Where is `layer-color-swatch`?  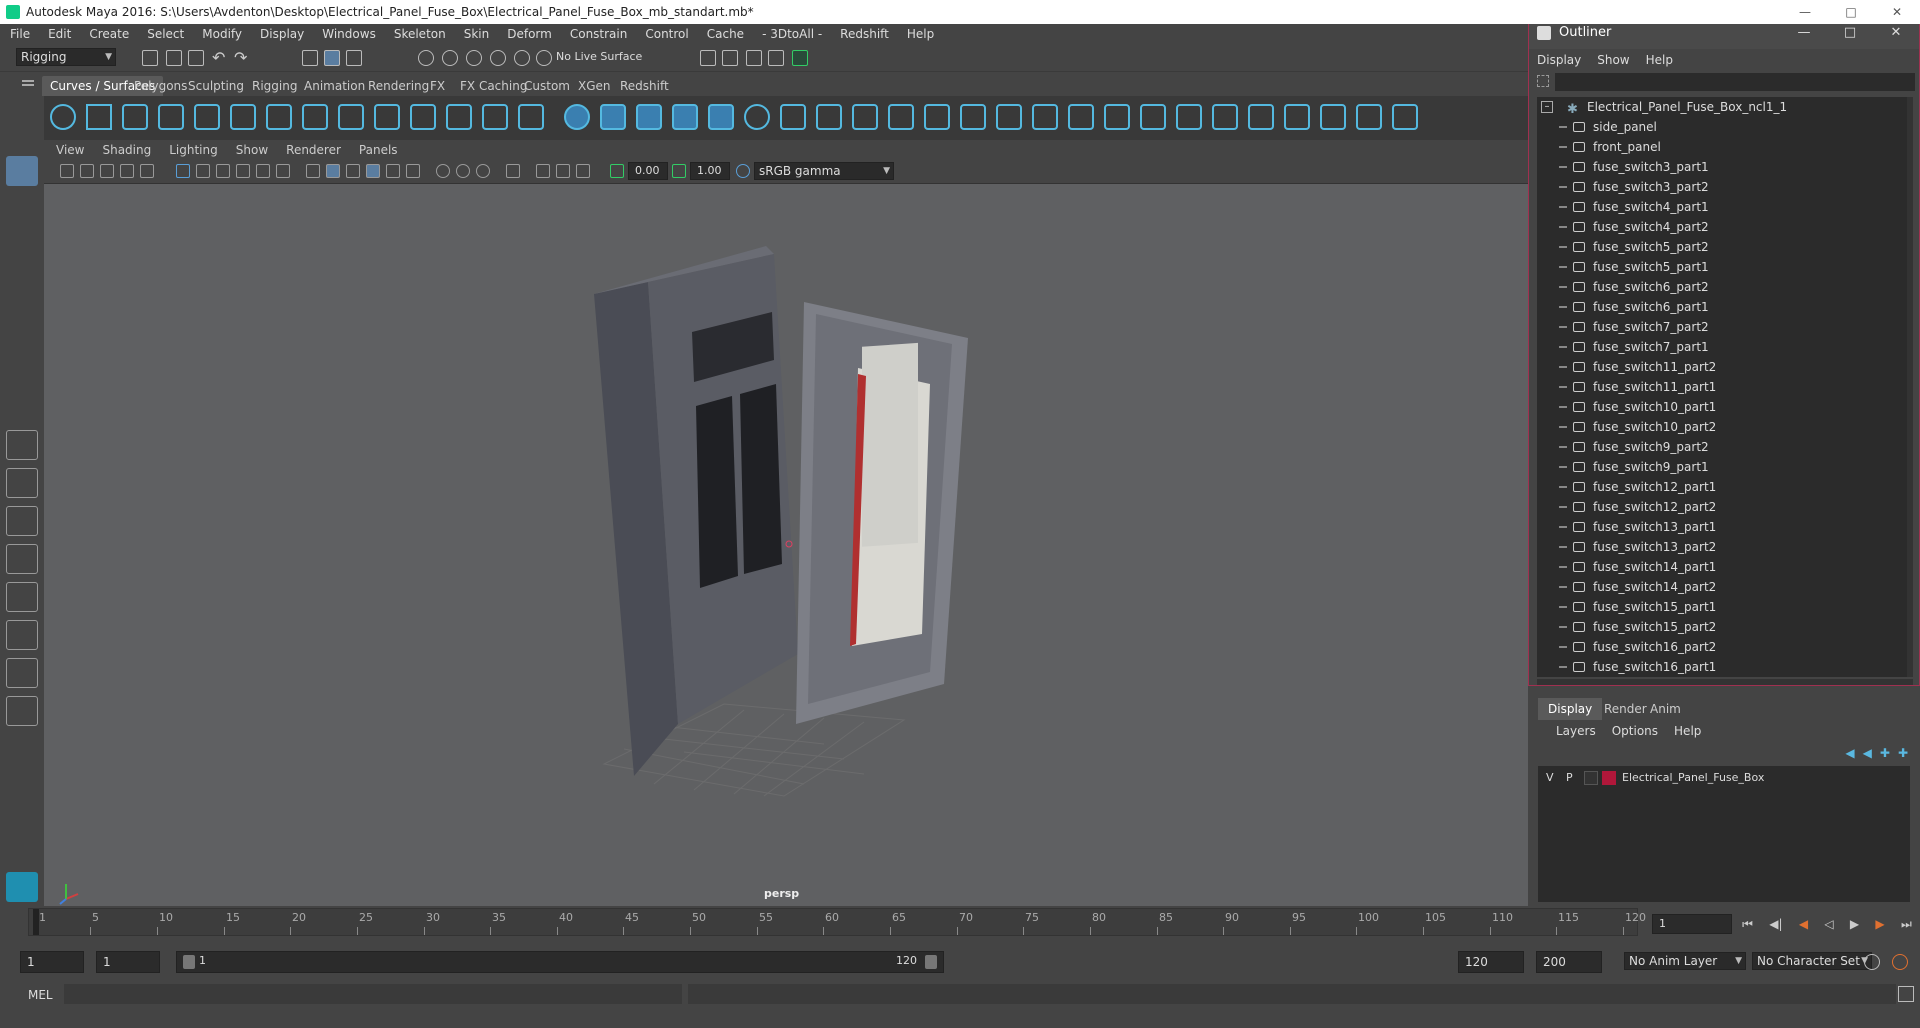 layer-color-swatch is located at coordinates (1609, 778).